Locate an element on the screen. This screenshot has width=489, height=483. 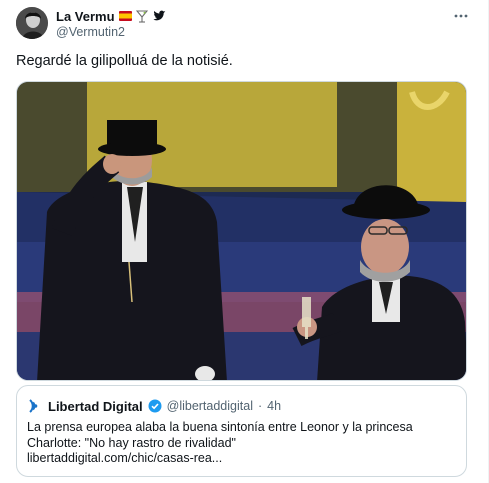
more-horizontal-icon is located at coordinates (461, 16).